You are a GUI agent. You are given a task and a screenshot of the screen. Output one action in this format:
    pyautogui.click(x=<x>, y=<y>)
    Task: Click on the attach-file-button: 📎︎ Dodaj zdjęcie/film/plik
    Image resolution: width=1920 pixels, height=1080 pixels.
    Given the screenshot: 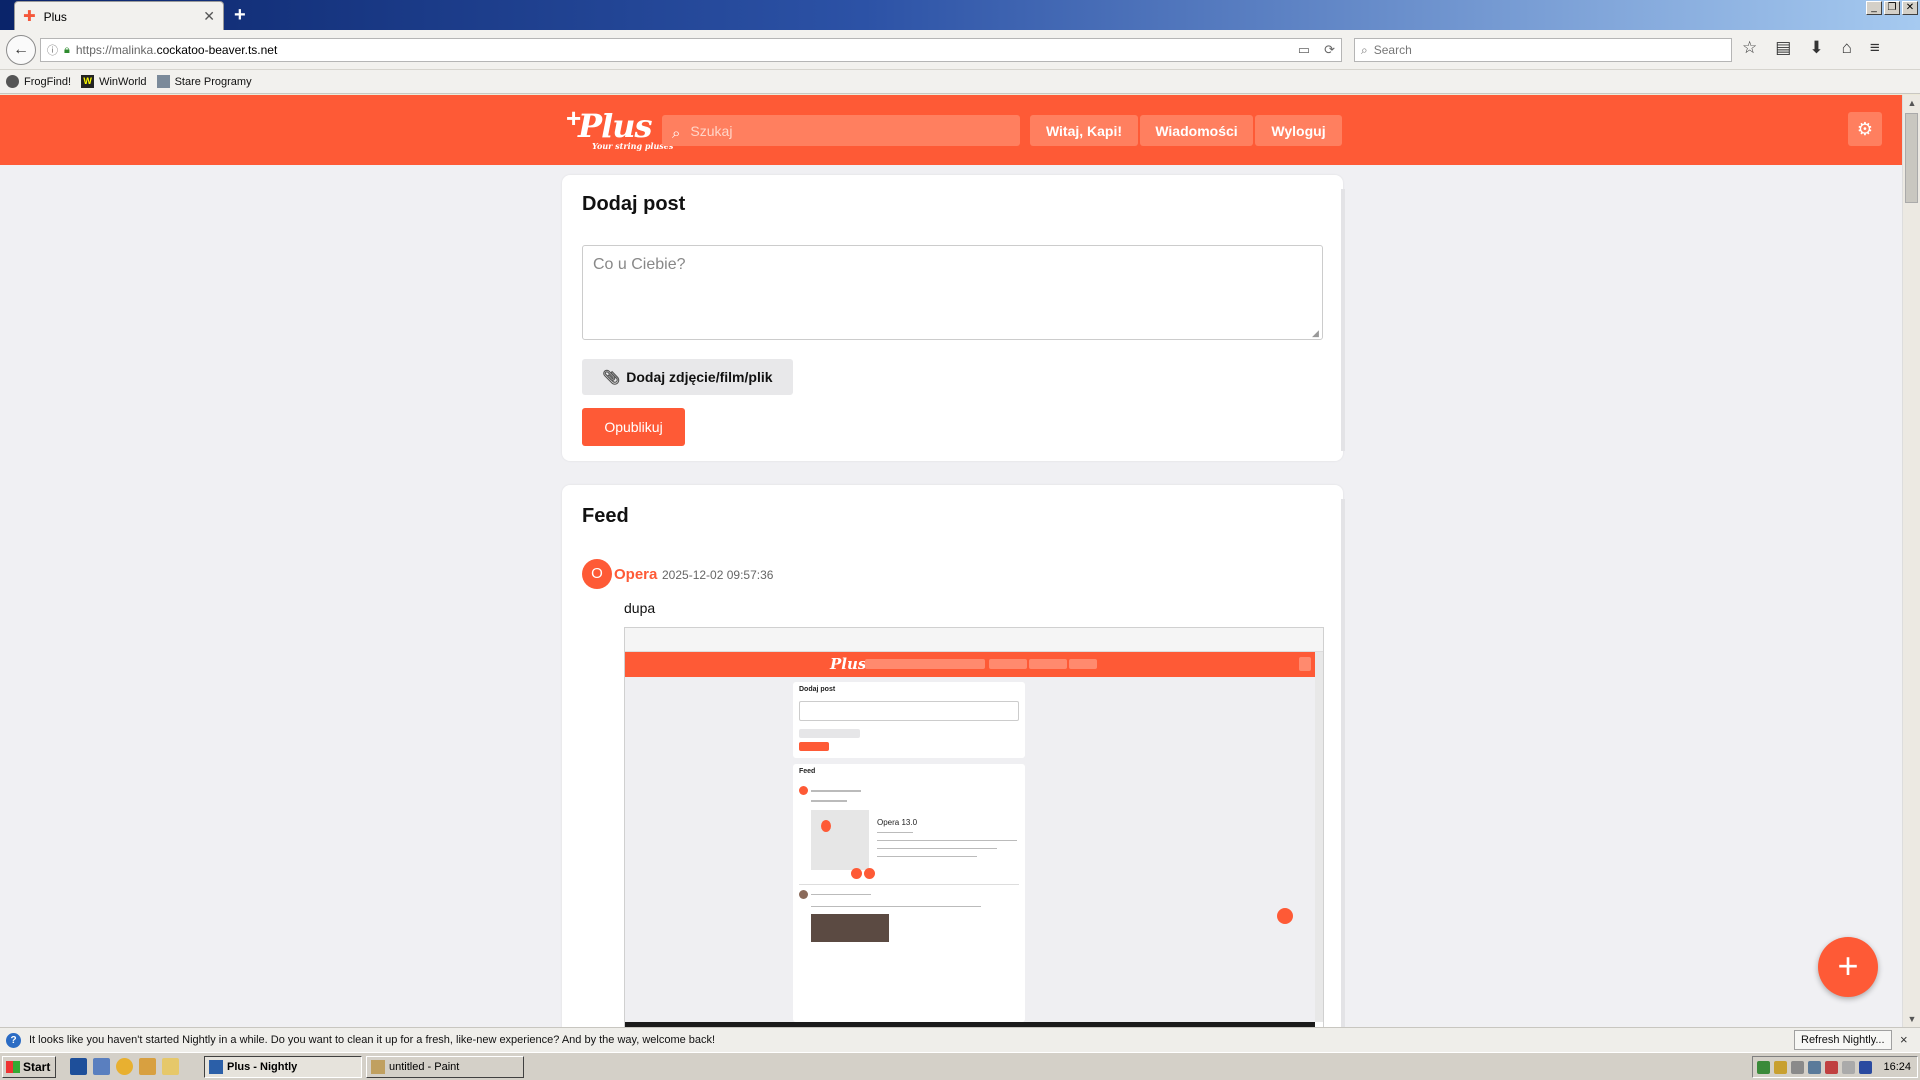 What is the action you would take?
    pyautogui.click(x=687, y=377)
    